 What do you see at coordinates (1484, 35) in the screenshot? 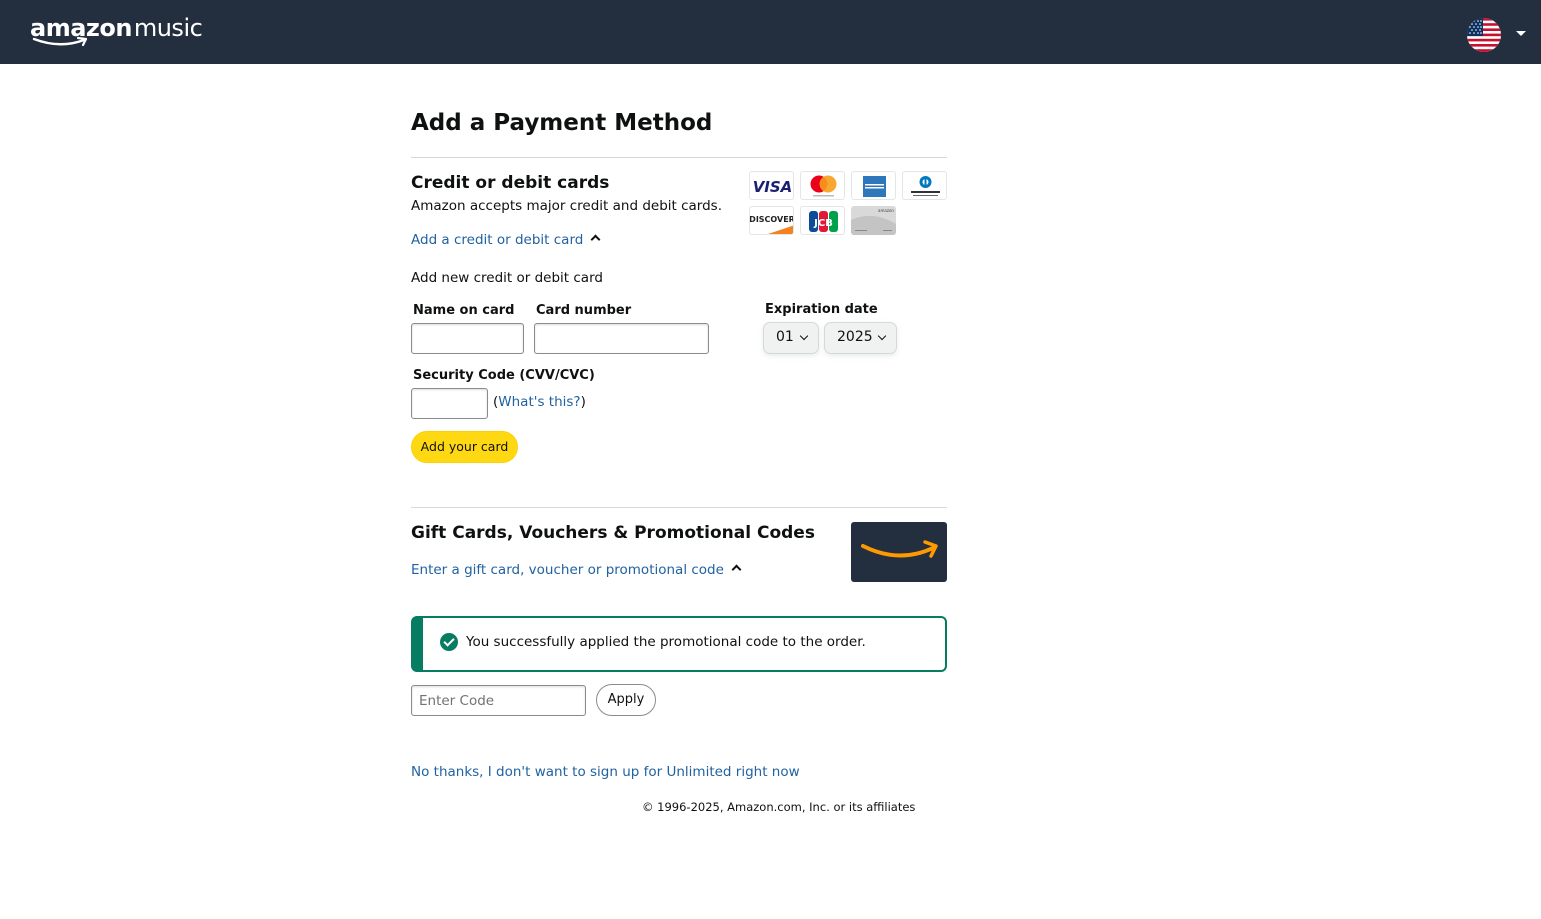
I see `us-flag-icon` at bounding box center [1484, 35].